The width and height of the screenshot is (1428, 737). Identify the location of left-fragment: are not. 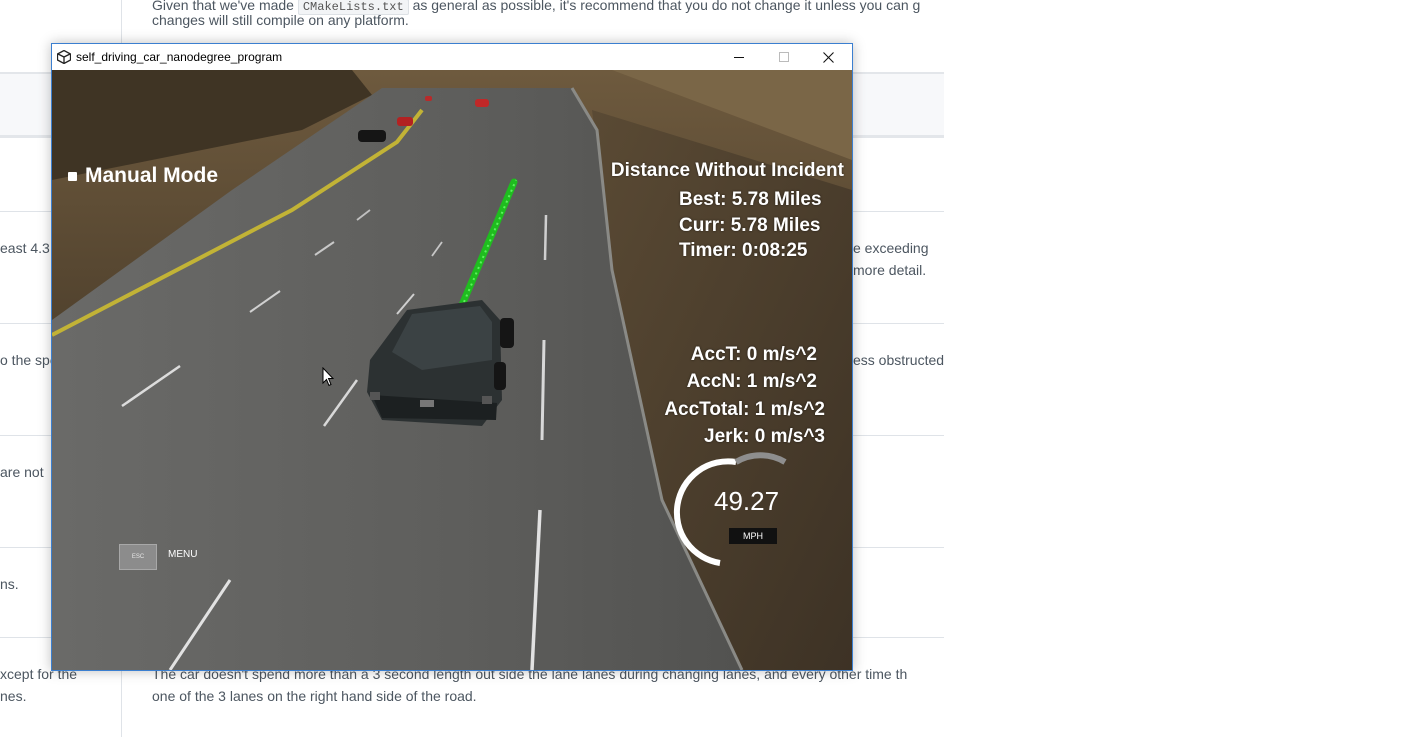
(22, 472).